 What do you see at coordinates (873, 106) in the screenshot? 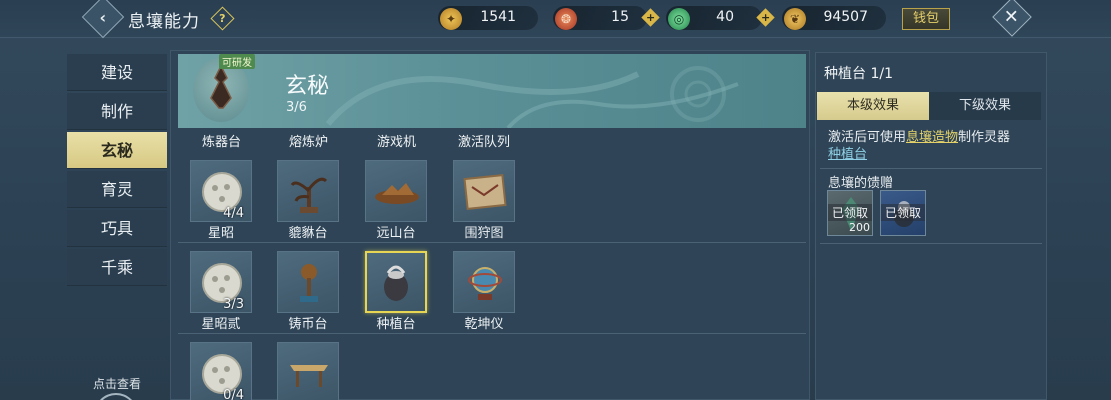
I see `tab-current-level: 本级效果` at bounding box center [873, 106].